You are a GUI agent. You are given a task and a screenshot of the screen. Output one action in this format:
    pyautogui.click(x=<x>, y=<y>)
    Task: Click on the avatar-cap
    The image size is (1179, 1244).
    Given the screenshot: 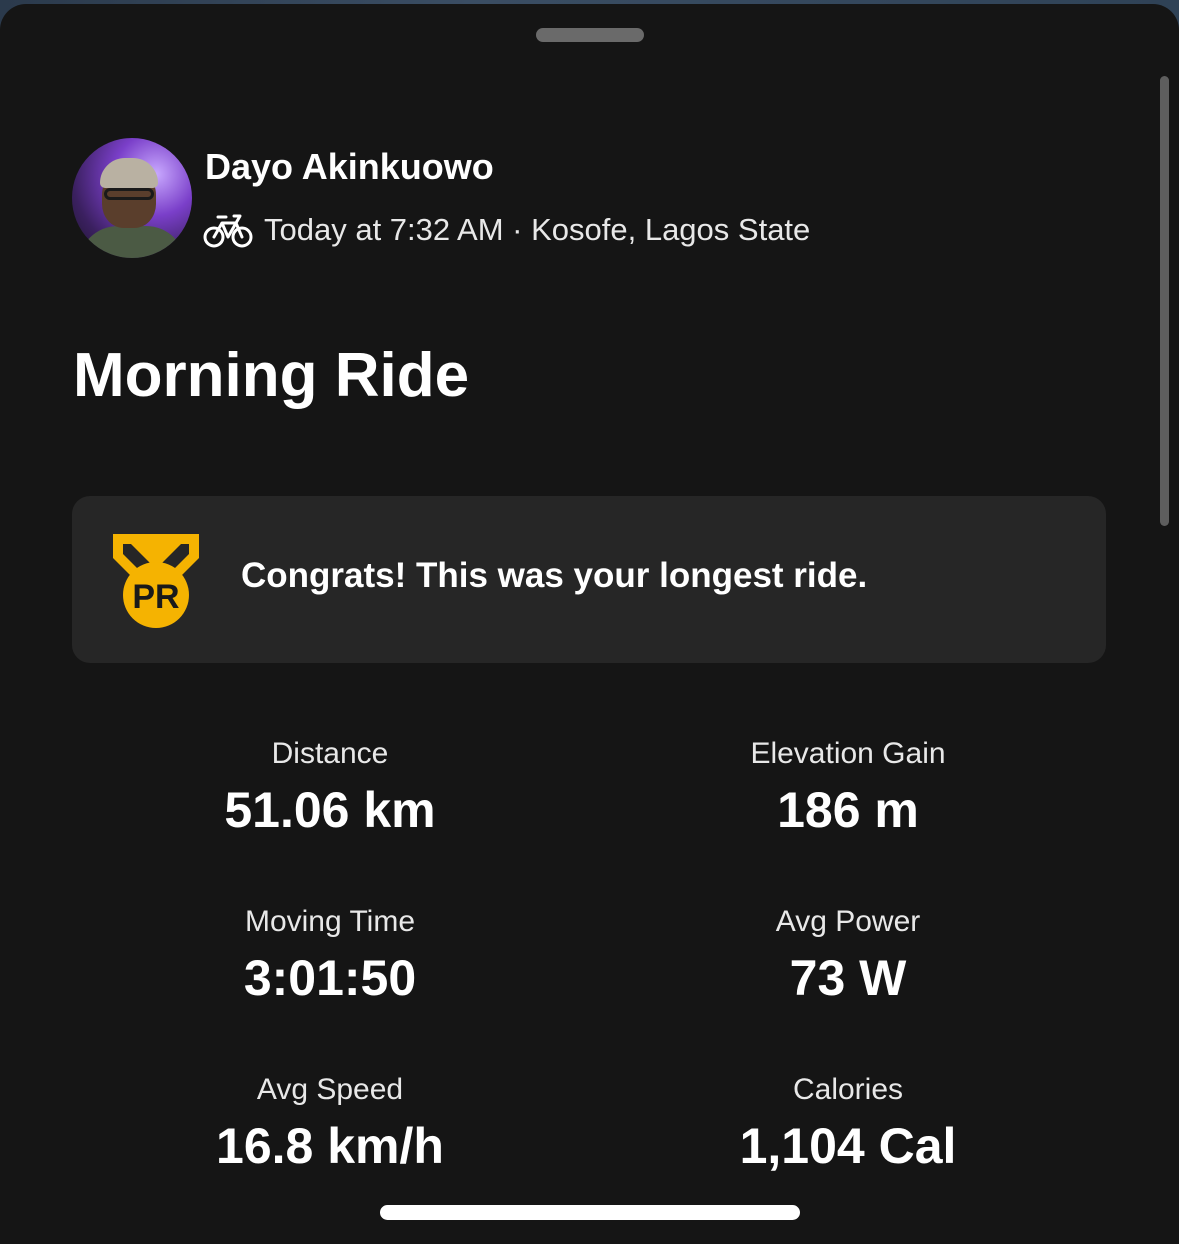 What is the action you would take?
    pyautogui.click(x=129, y=173)
    